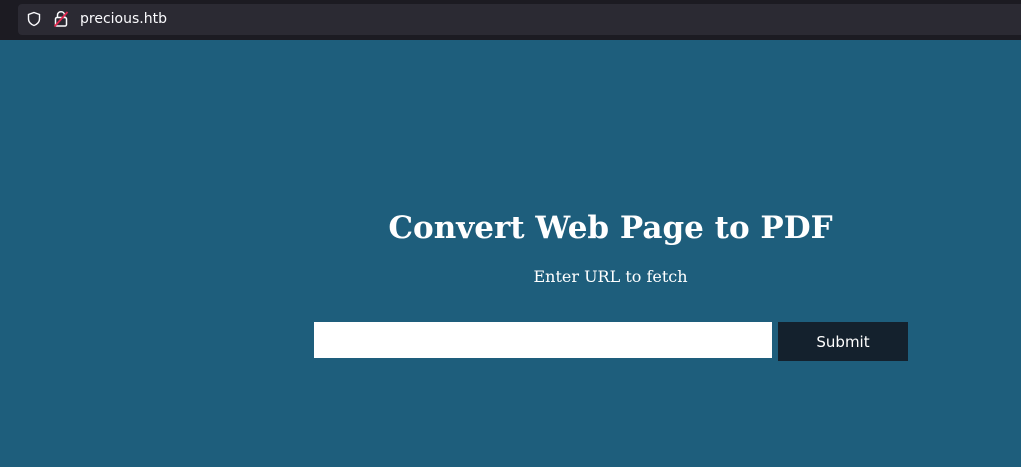  I want to click on page-title: Convert Web Page to PDF, so click(610, 228).